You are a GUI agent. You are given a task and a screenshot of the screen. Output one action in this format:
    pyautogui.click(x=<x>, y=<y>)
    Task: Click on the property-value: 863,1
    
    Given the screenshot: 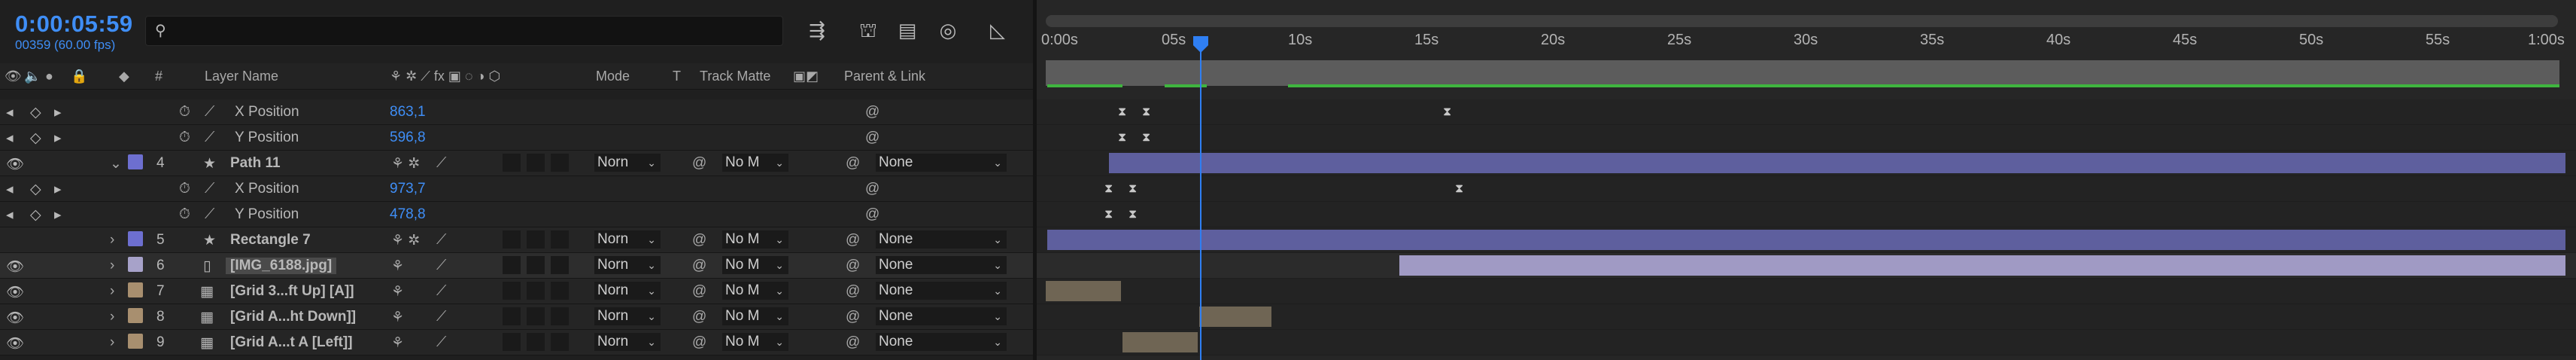 What is the action you would take?
    pyautogui.click(x=408, y=112)
    